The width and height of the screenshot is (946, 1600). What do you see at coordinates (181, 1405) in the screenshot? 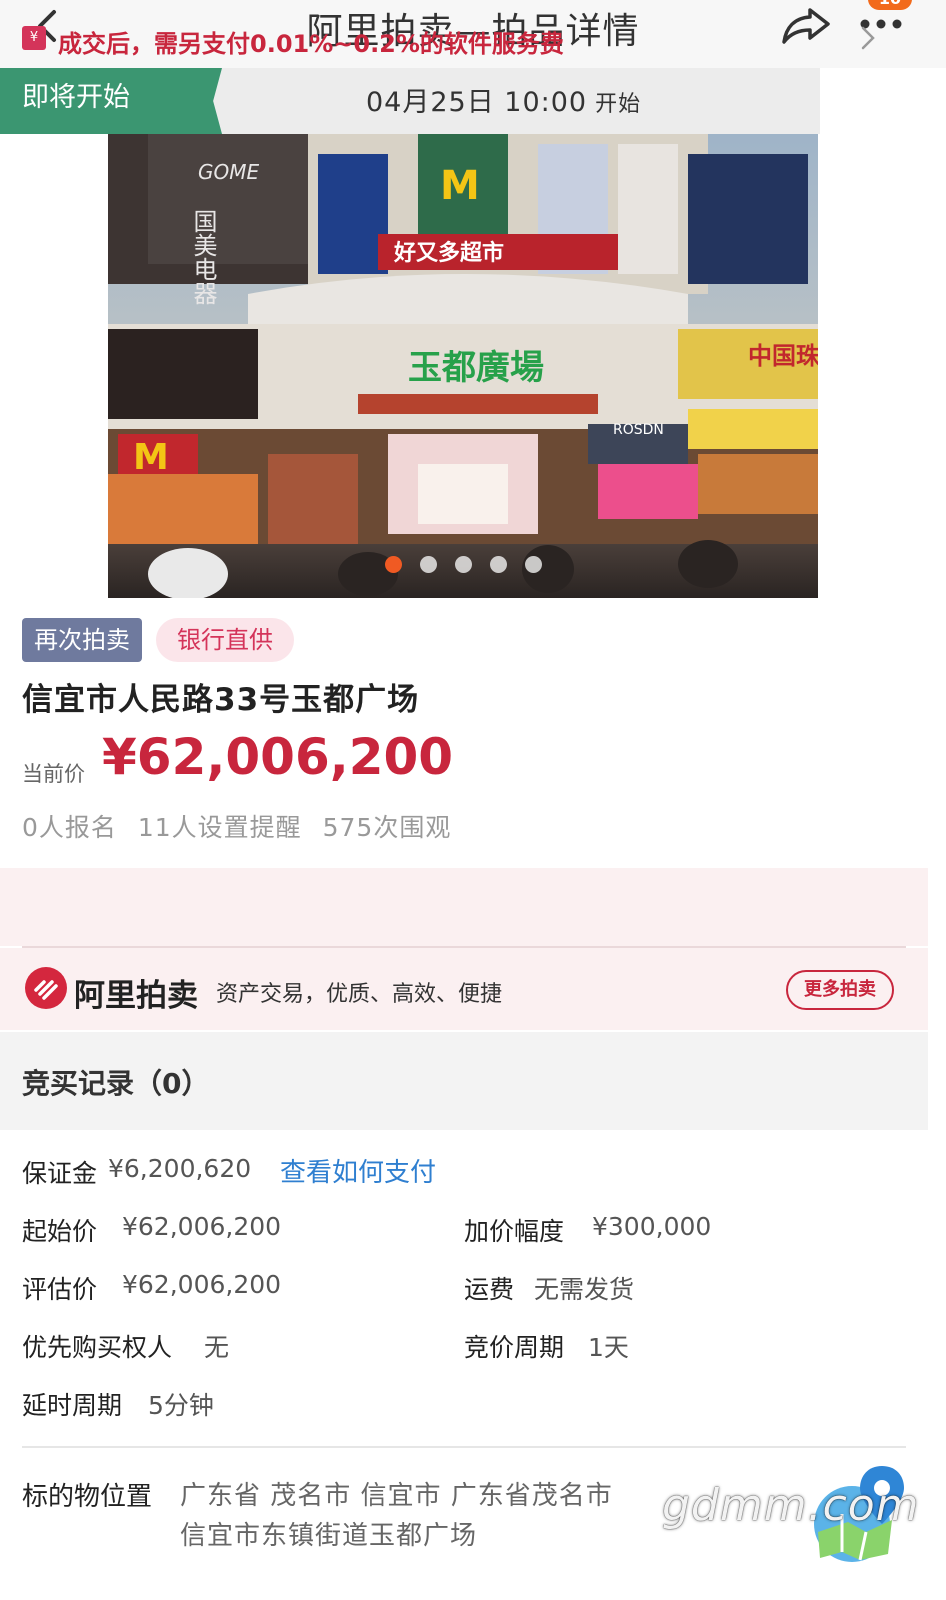
I see `delay-cycle-value: 5分钟` at bounding box center [181, 1405].